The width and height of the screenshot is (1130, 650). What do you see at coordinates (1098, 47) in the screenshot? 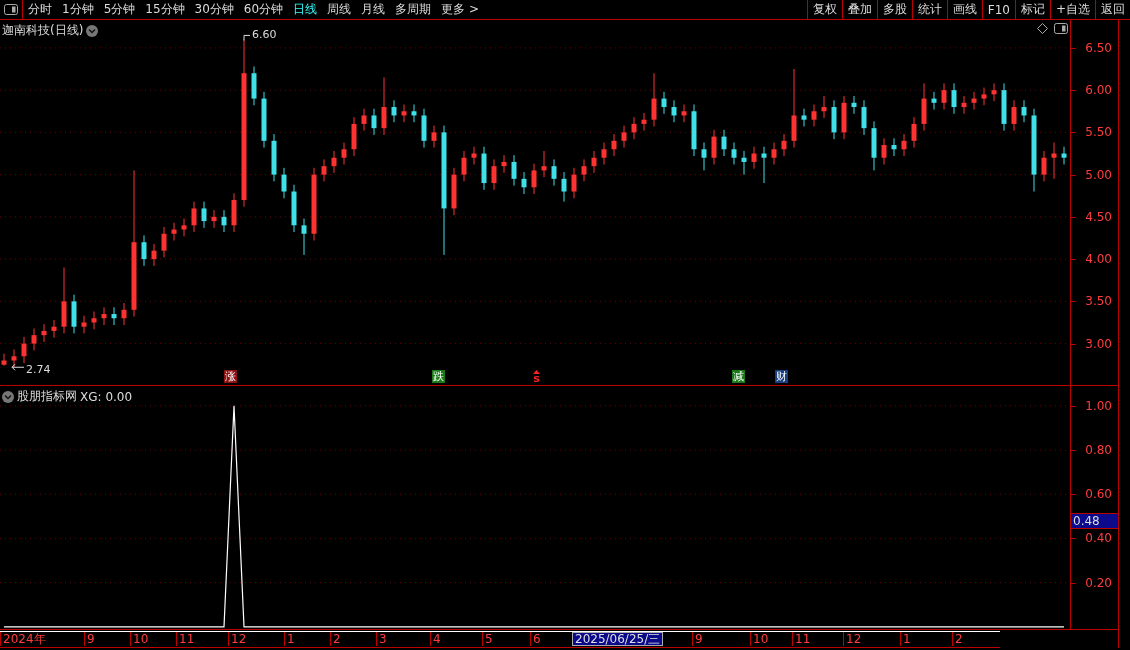
I see `price-axis-label: 6.50` at bounding box center [1098, 47].